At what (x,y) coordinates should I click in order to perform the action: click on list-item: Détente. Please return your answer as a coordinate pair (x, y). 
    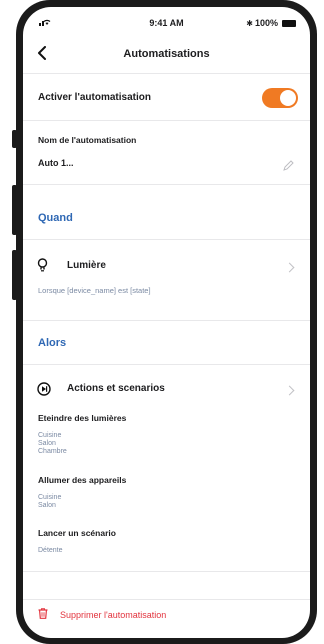
    Looking at the image, I should click on (50, 550).